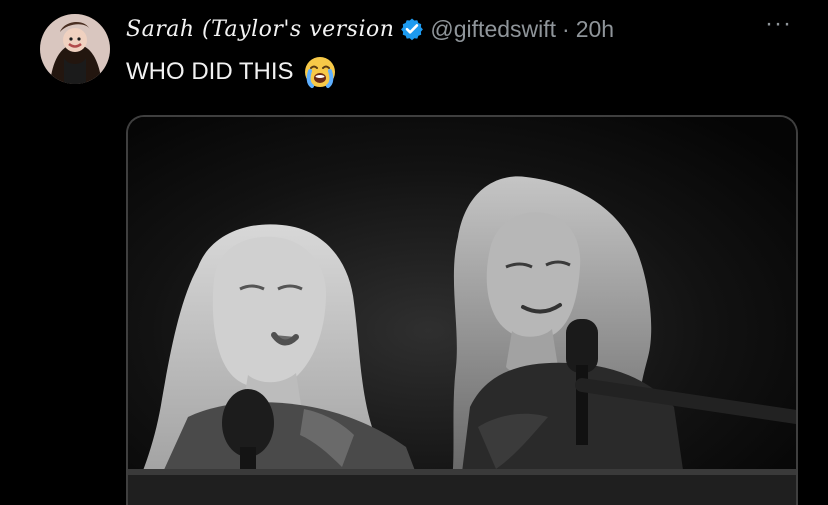 The height and width of the screenshot is (505, 828). I want to click on verified-badge-icon, so click(412, 29).